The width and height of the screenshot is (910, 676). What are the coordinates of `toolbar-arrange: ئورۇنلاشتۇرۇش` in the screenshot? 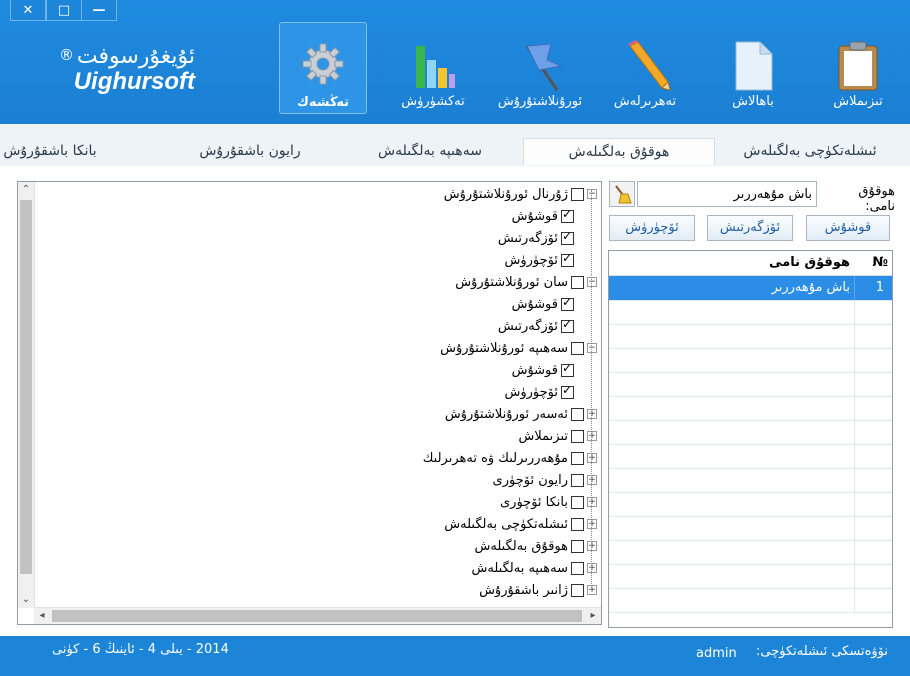 It's located at (540, 67).